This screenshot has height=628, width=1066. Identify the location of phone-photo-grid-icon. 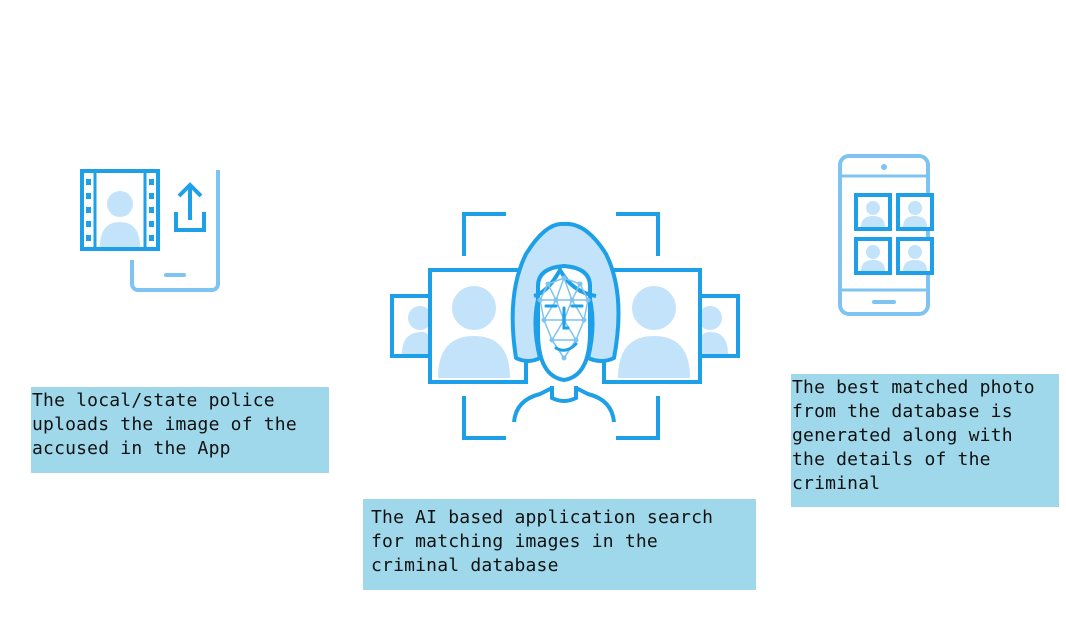
(886, 235).